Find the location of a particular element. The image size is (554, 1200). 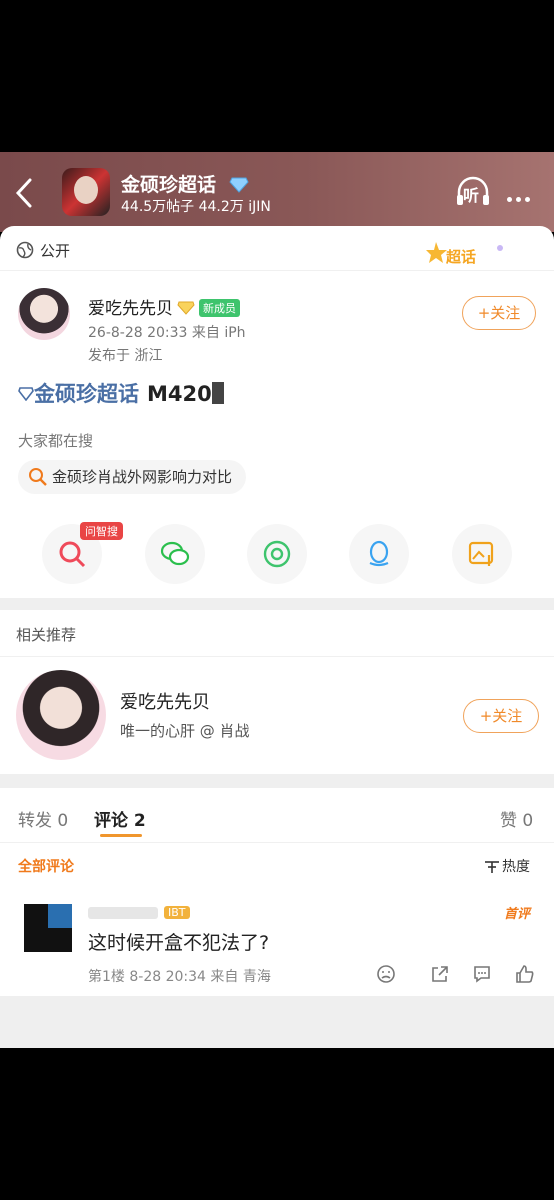

sort-icon is located at coordinates (492, 867).